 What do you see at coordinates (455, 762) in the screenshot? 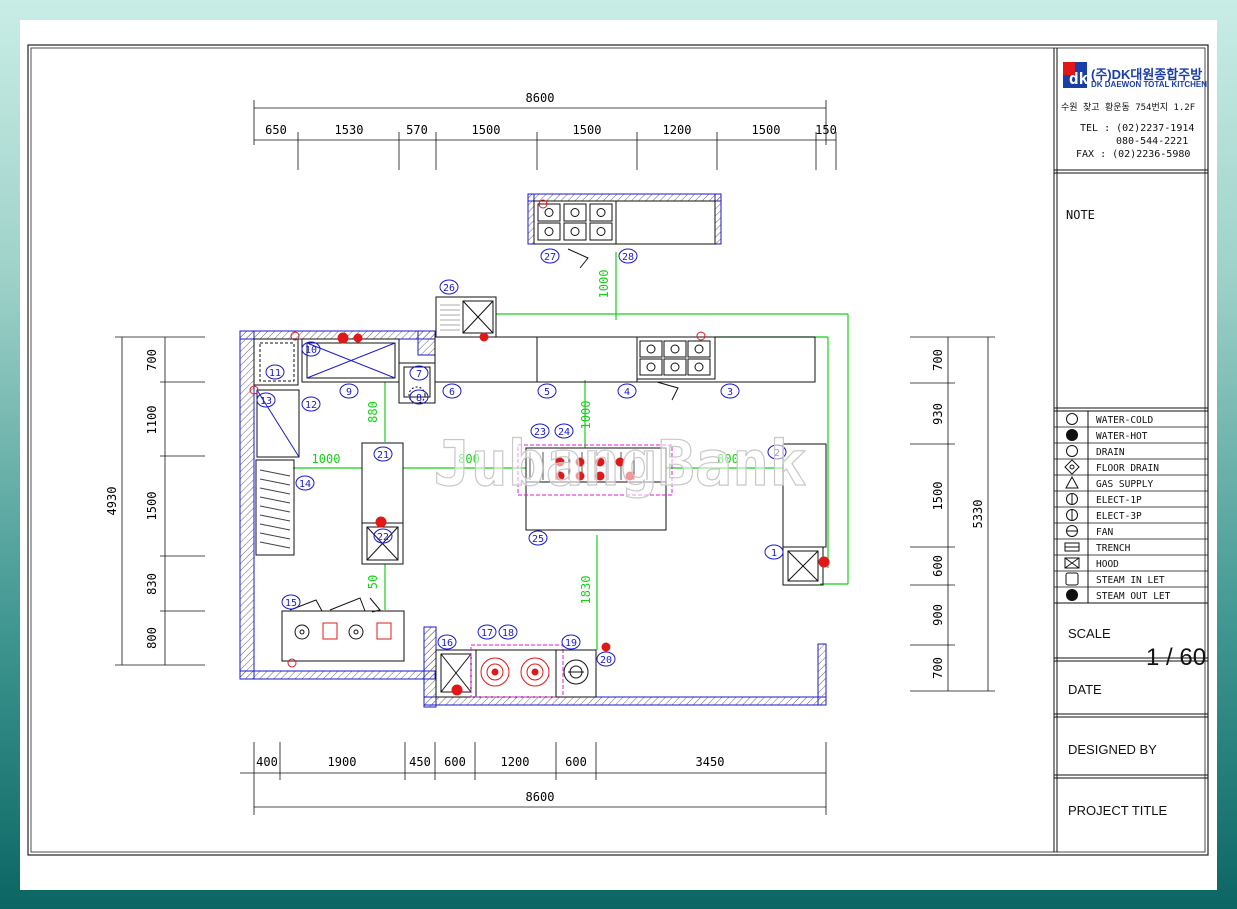
I see `dim-bottom-3: 600` at bounding box center [455, 762].